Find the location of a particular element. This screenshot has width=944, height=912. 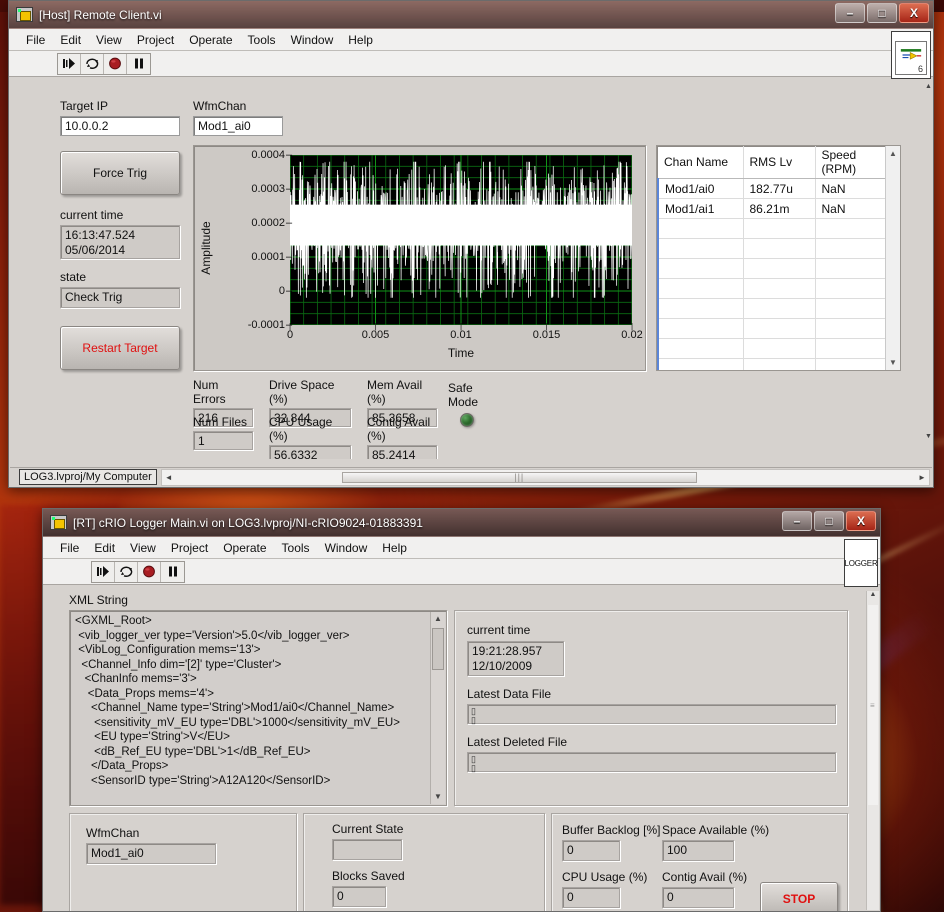

window2-buttons: – □ X is located at coordinates (829, 521).